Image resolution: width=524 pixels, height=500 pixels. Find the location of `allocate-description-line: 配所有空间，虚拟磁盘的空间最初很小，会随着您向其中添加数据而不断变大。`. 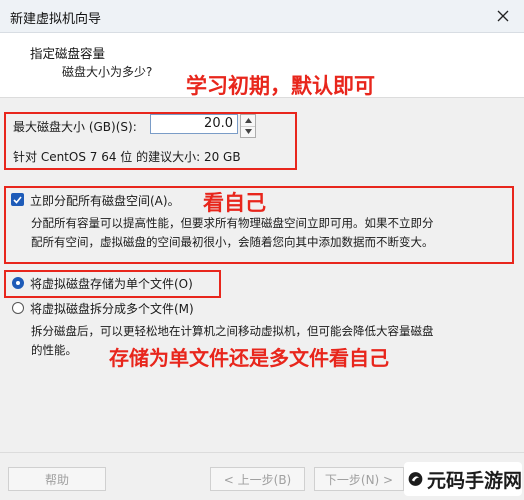

allocate-description-line: 配所有空间，虚拟磁盘的空间最初很小，会随着您向其中添加数据而不断变大。 is located at coordinates (232, 242).